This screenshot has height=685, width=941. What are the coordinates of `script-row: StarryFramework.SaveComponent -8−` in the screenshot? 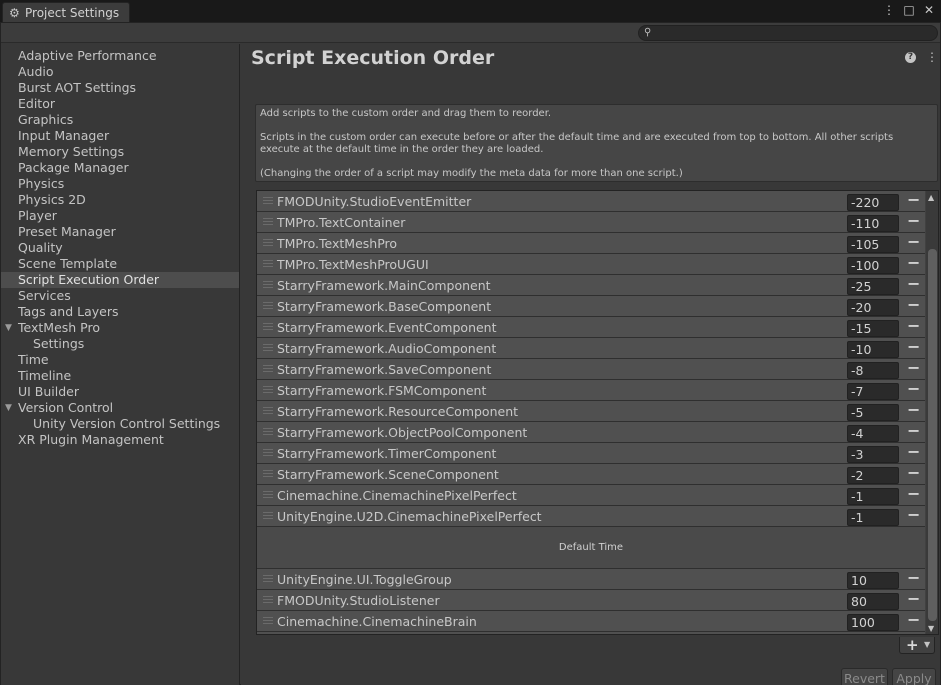 It's located at (591, 369).